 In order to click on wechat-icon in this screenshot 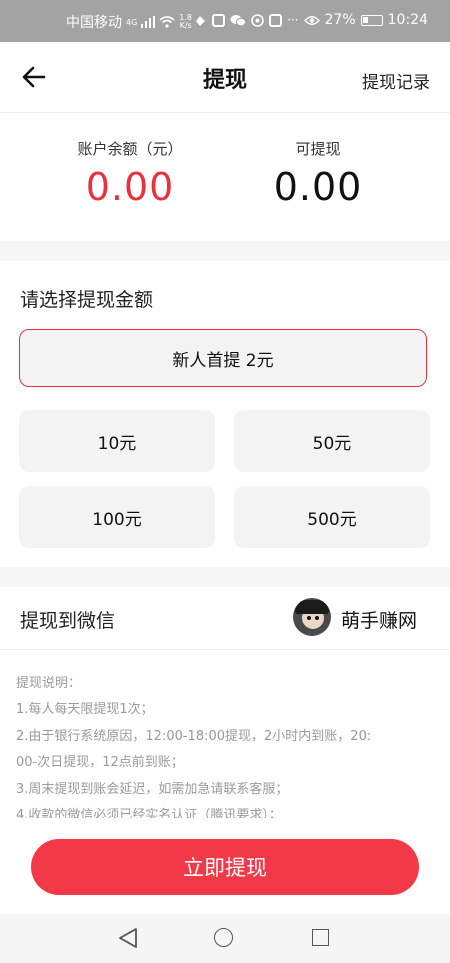, I will do `click(238, 20)`.